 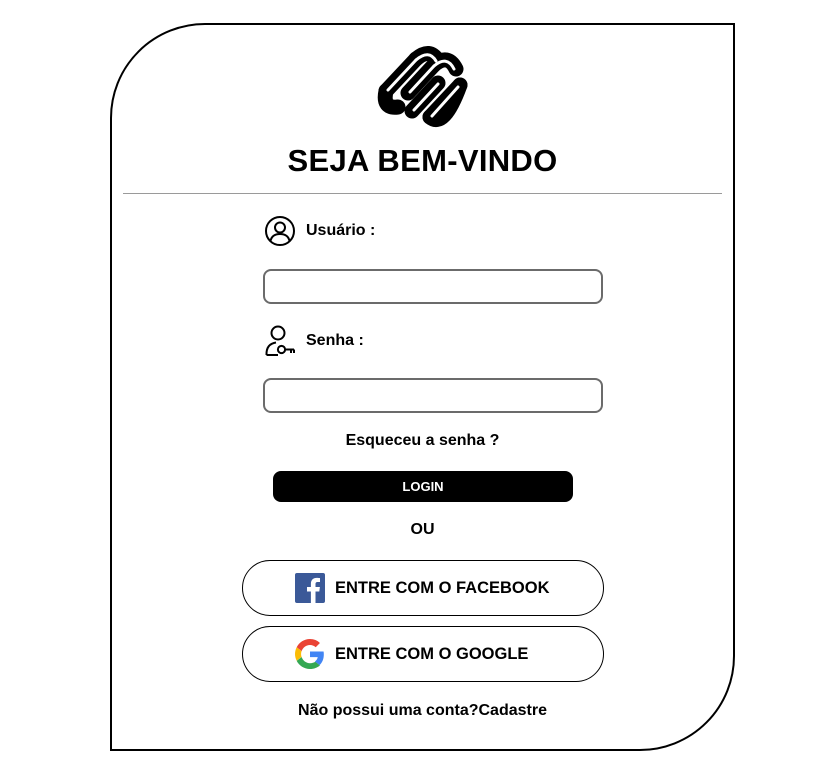 What do you see at coordinates (310, 654) in the screenshot?
I see `google-icon` at bounding box center [310, 654].